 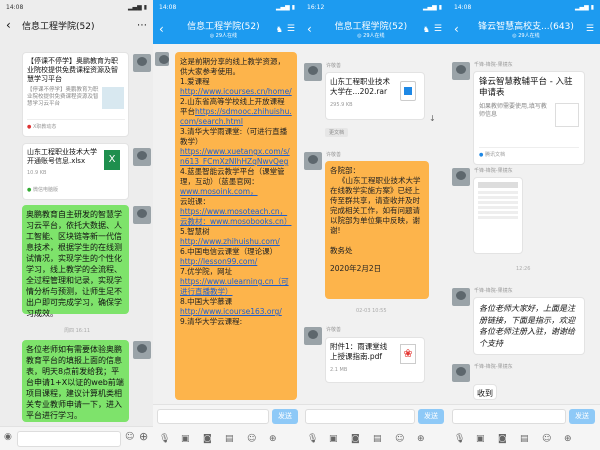 I want to click on resource-link: http://www.zhihuishu.com/, so click(x=230, y=241).